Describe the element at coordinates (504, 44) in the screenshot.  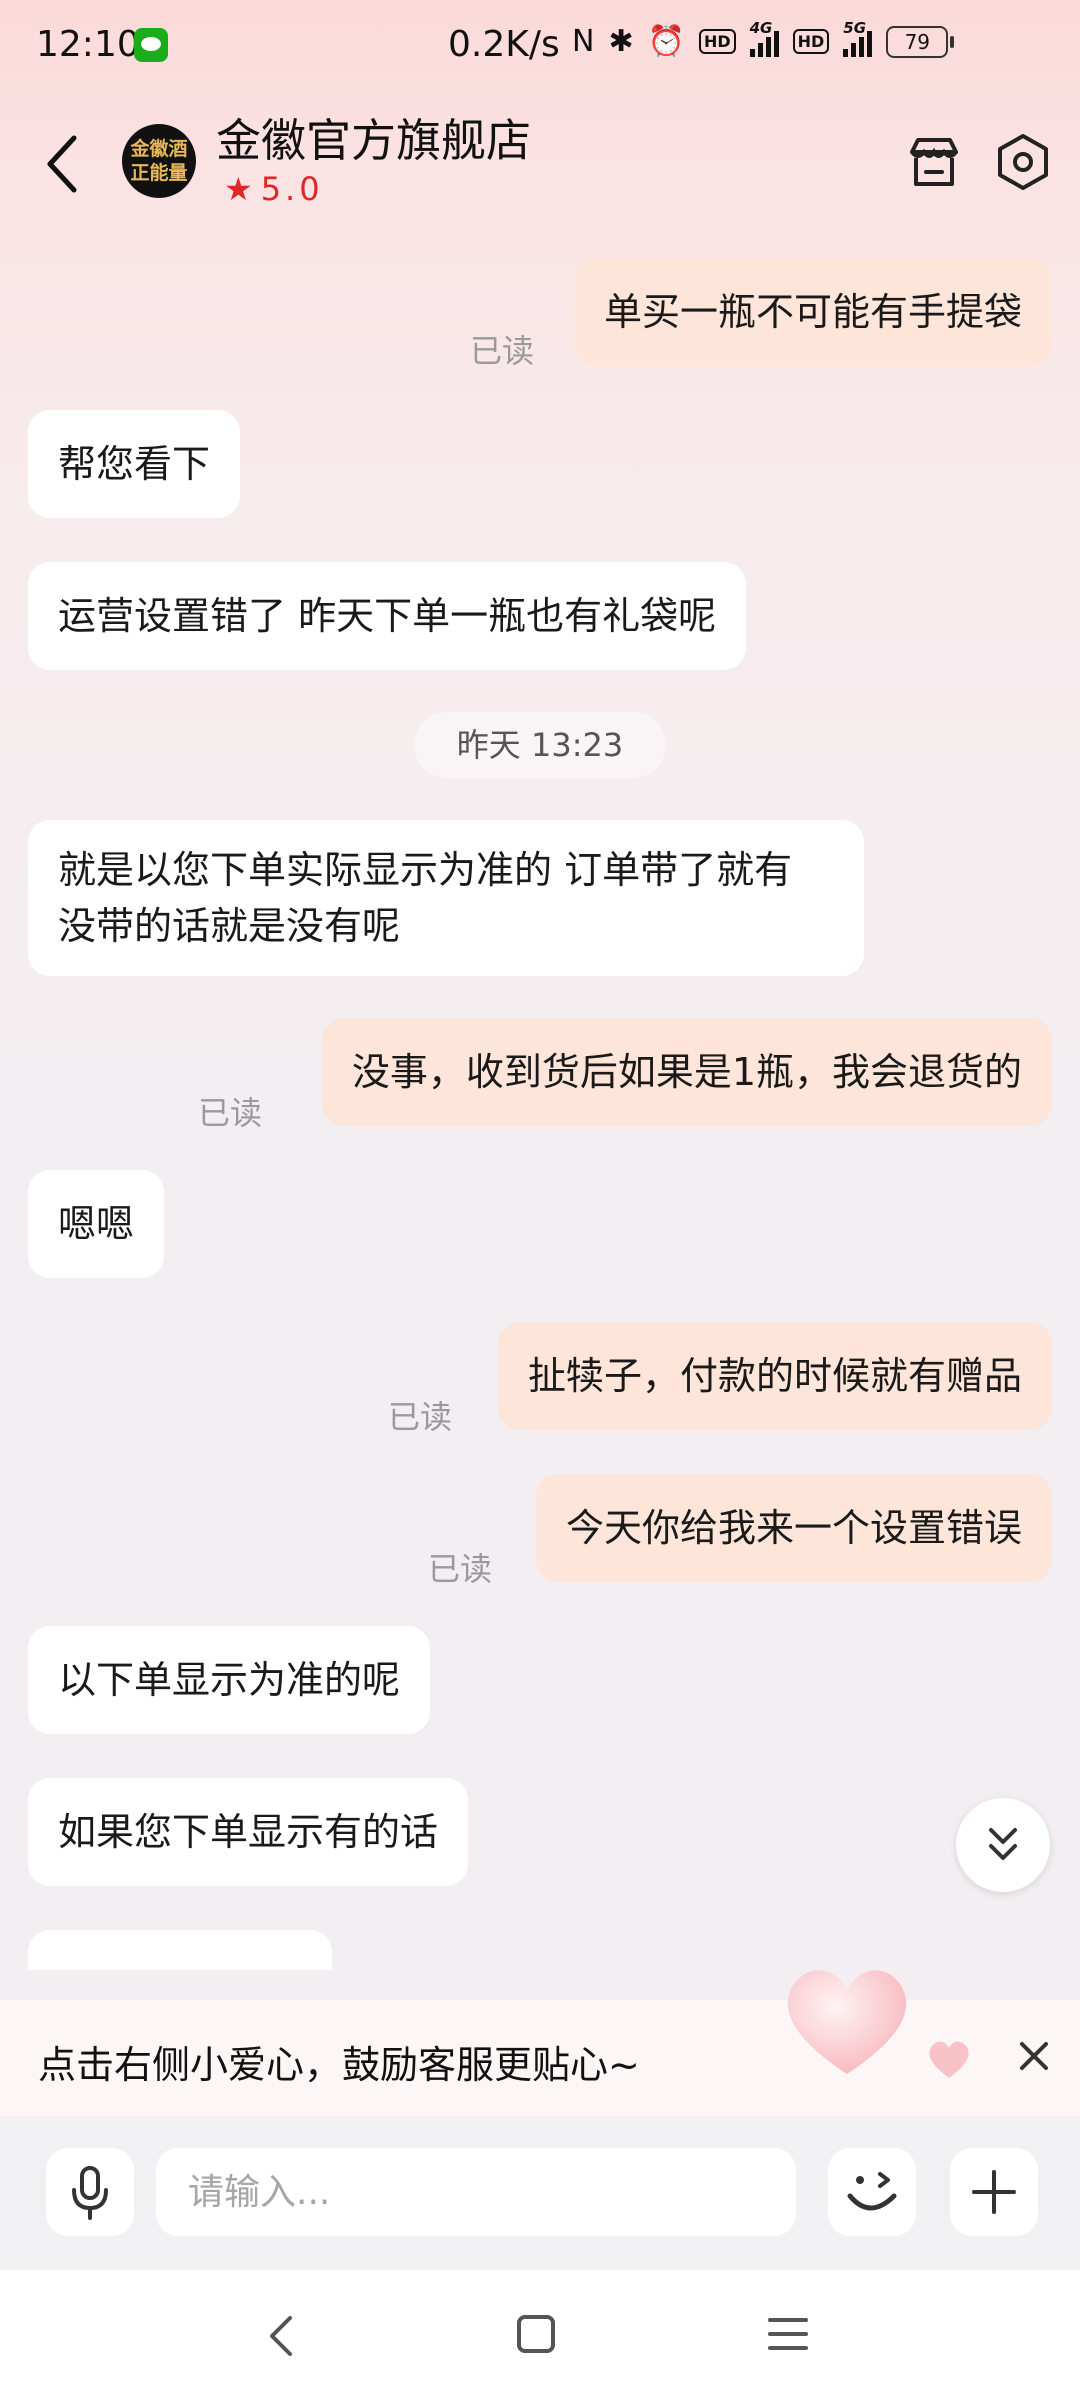
I see `network-speed: 0.2K/s` at that location.